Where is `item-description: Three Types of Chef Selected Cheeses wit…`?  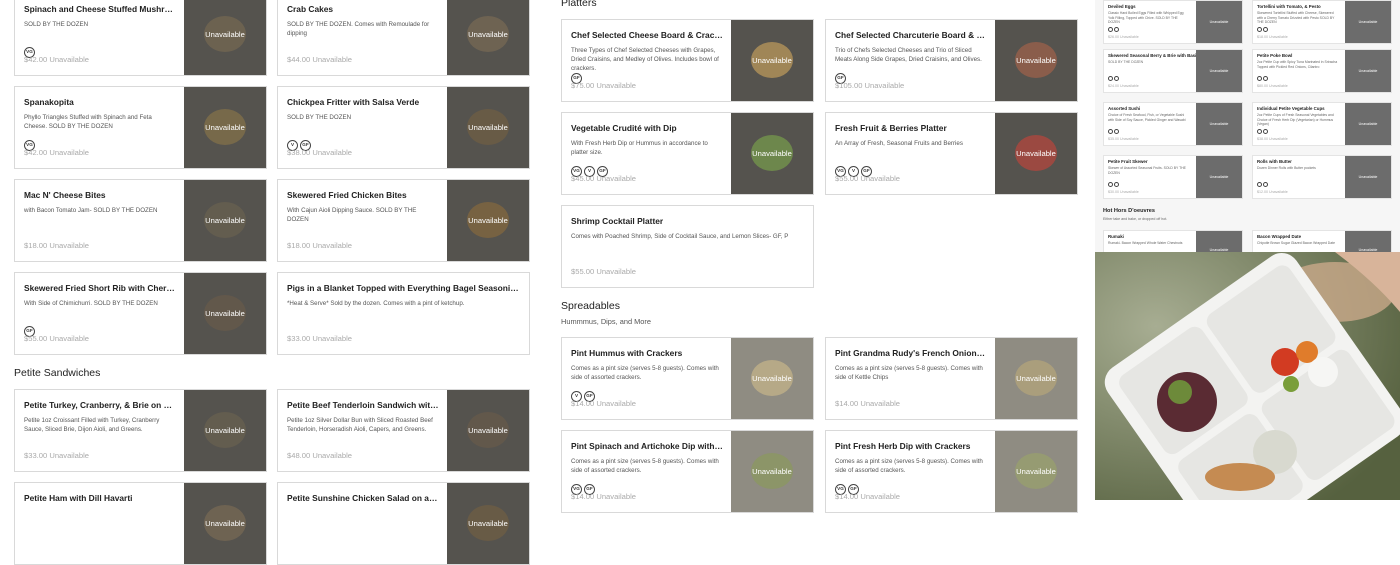
item-description: Three Types of Chef Selected Cheeses wit… is located at coordinates (645, 59).